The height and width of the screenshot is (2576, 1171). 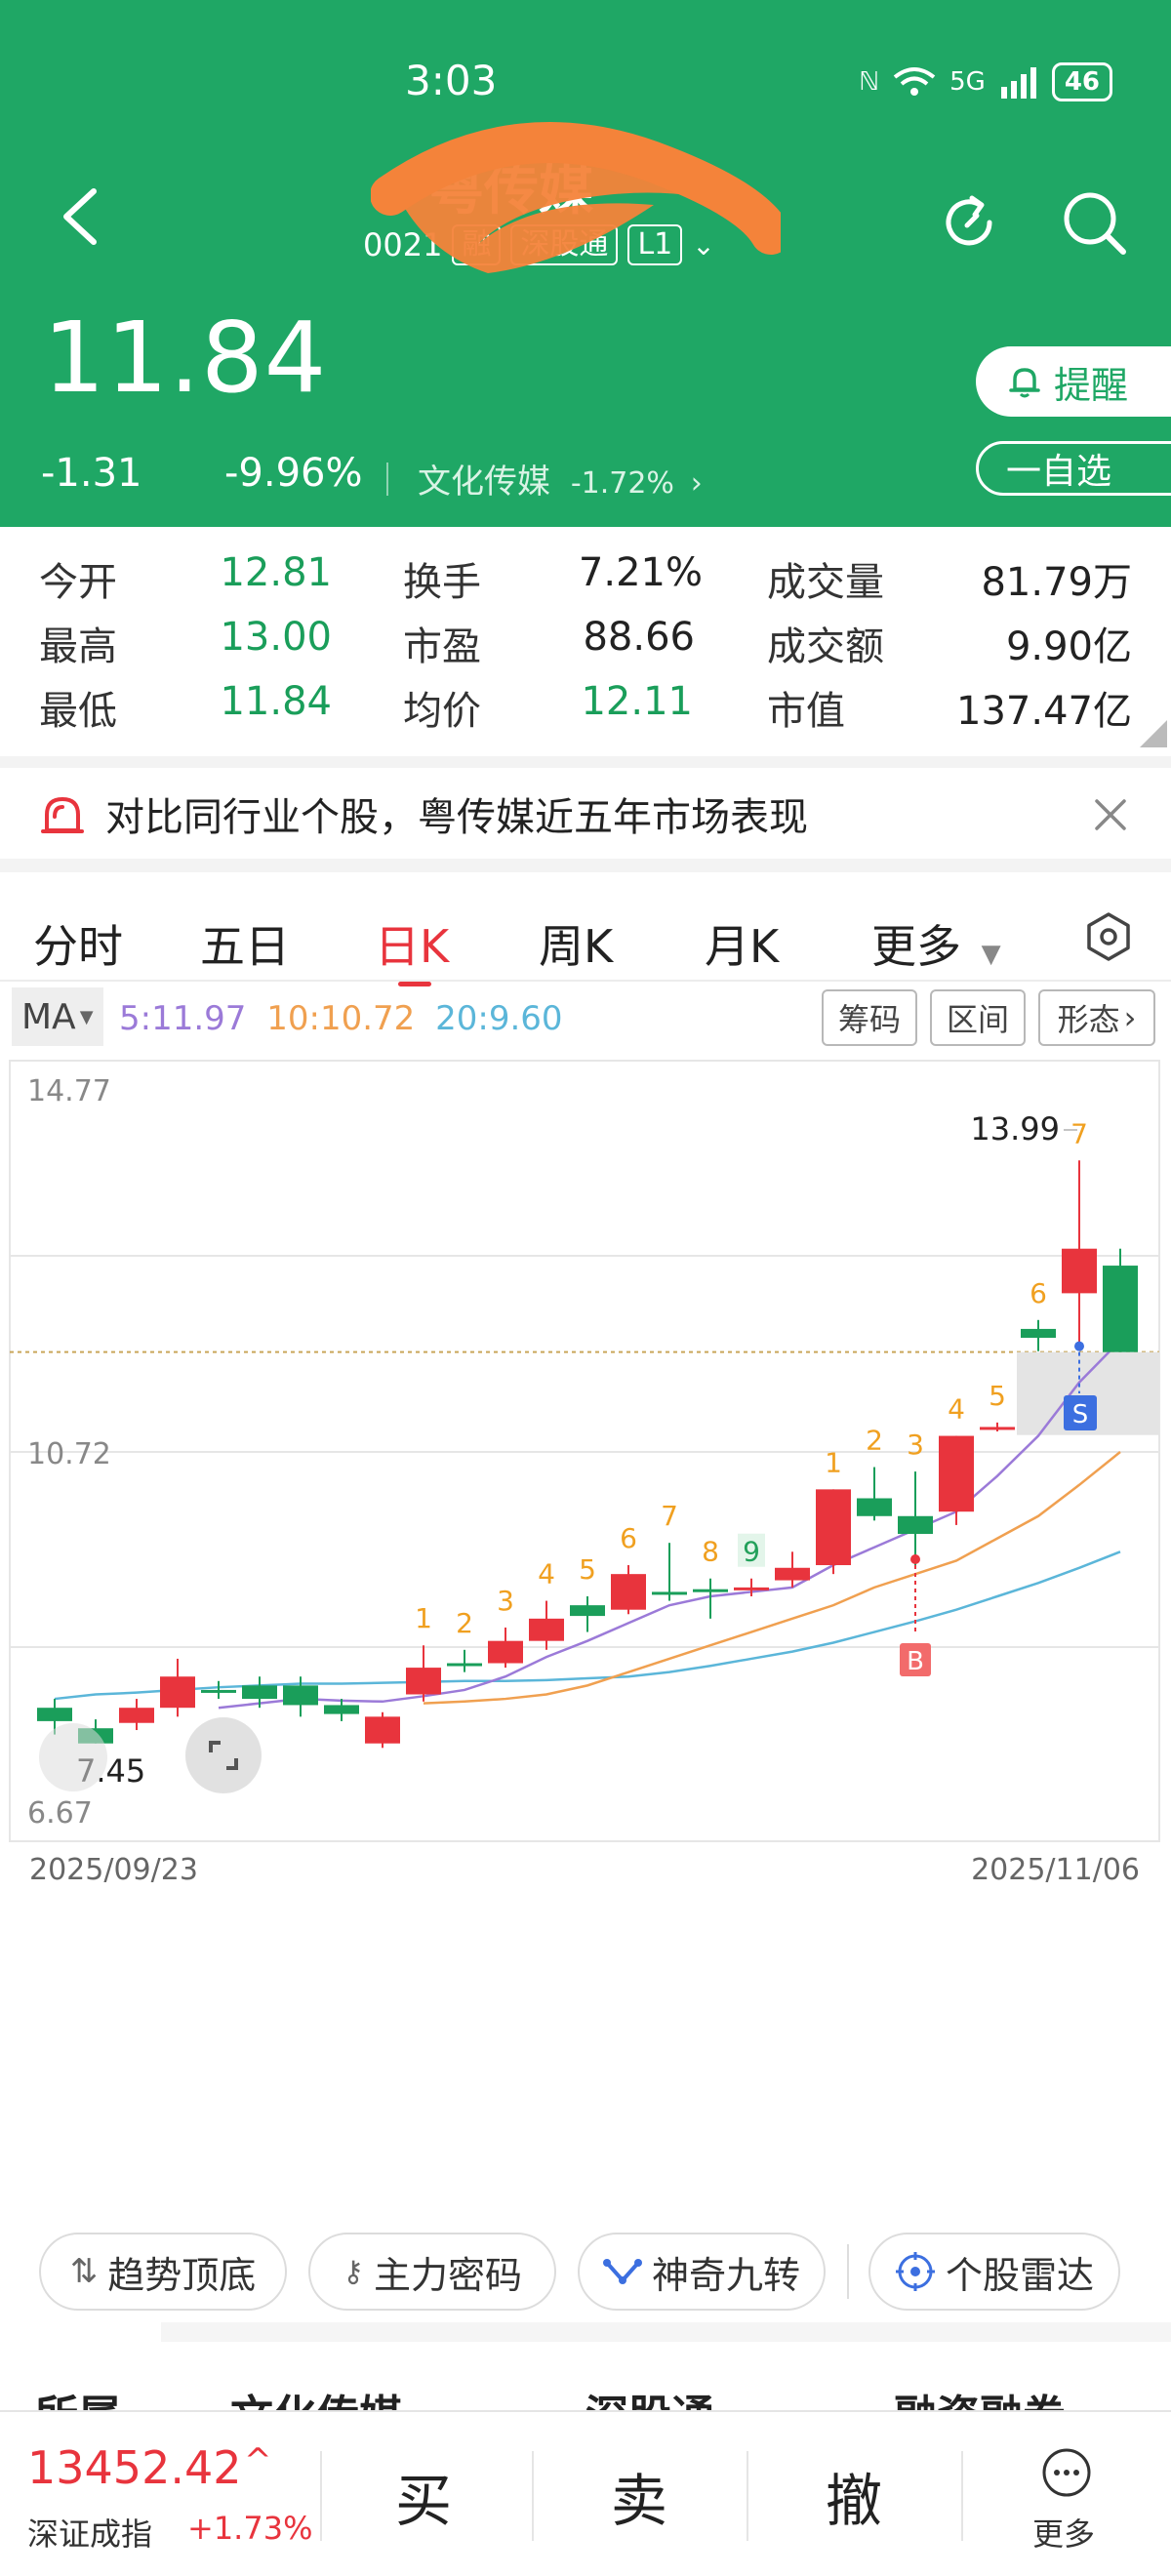 What do you see at coordinates (969, 222) in the screenshot?
I see `refresh-icon` at bounding box center [969, 222].